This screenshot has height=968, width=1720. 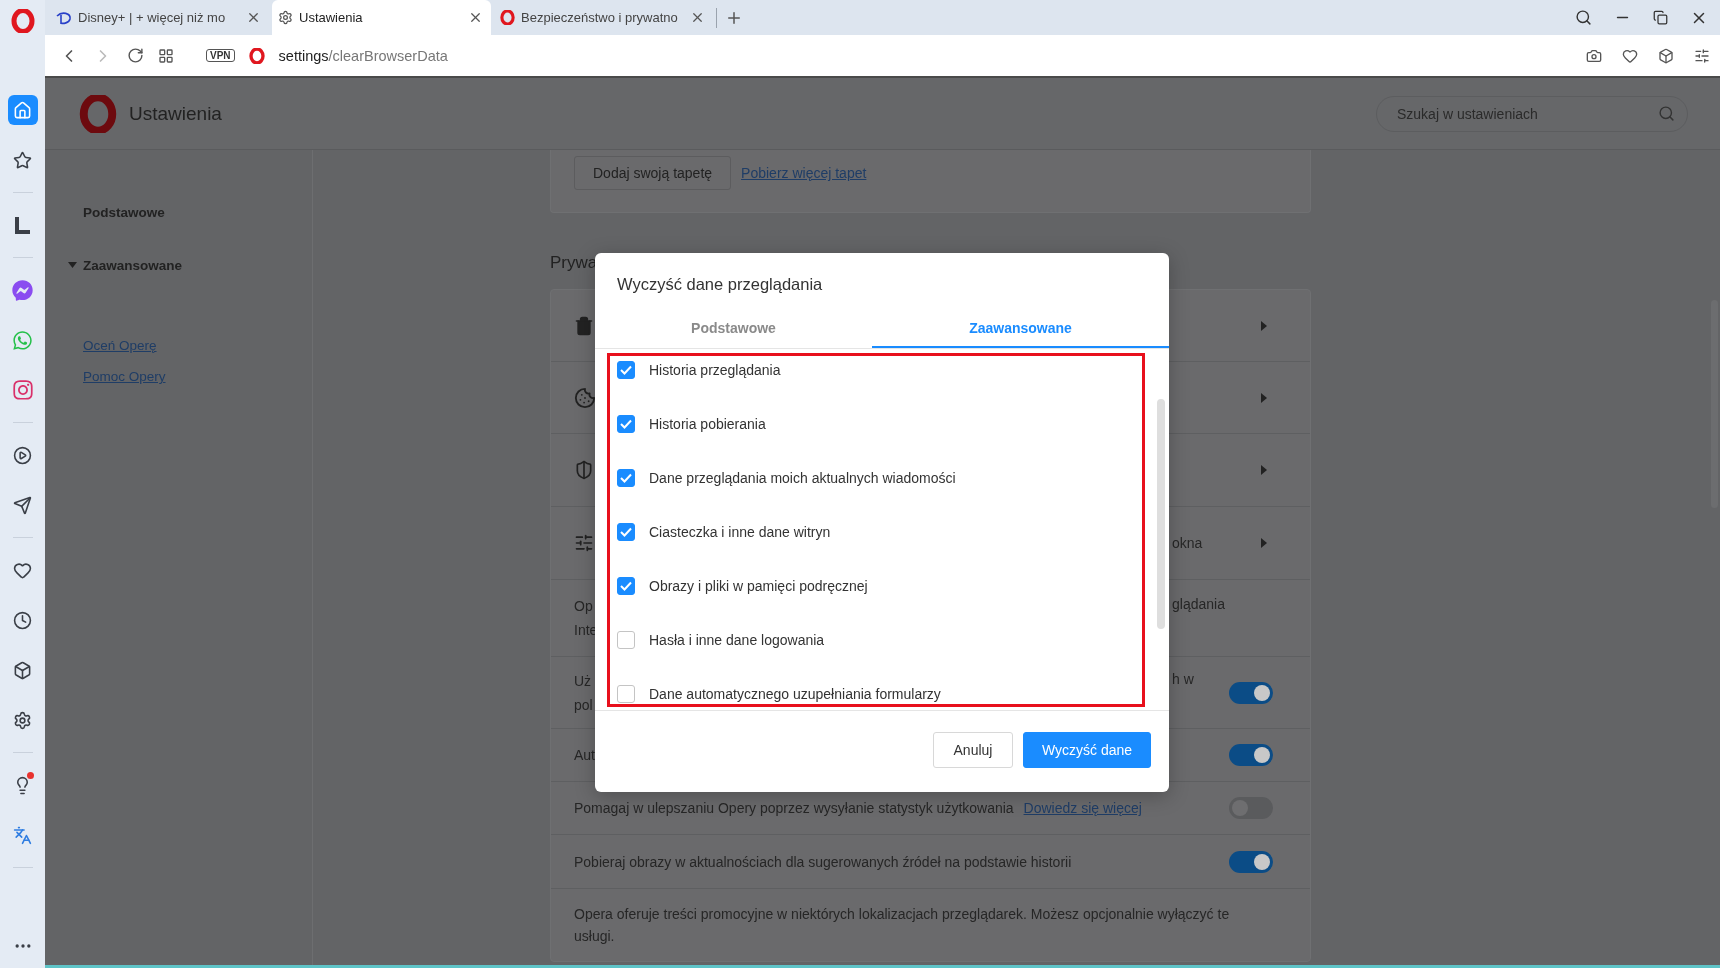 I want to click on play-icon, so click(x=22, y=455).